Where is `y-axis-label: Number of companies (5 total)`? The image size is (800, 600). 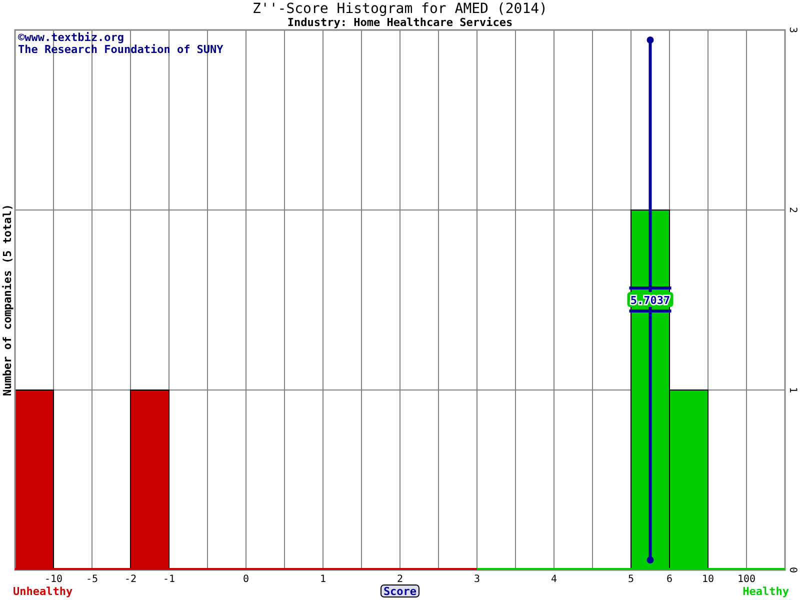
y-axis-label: Number of companies (5 total) is located at coordinates (7, 300).